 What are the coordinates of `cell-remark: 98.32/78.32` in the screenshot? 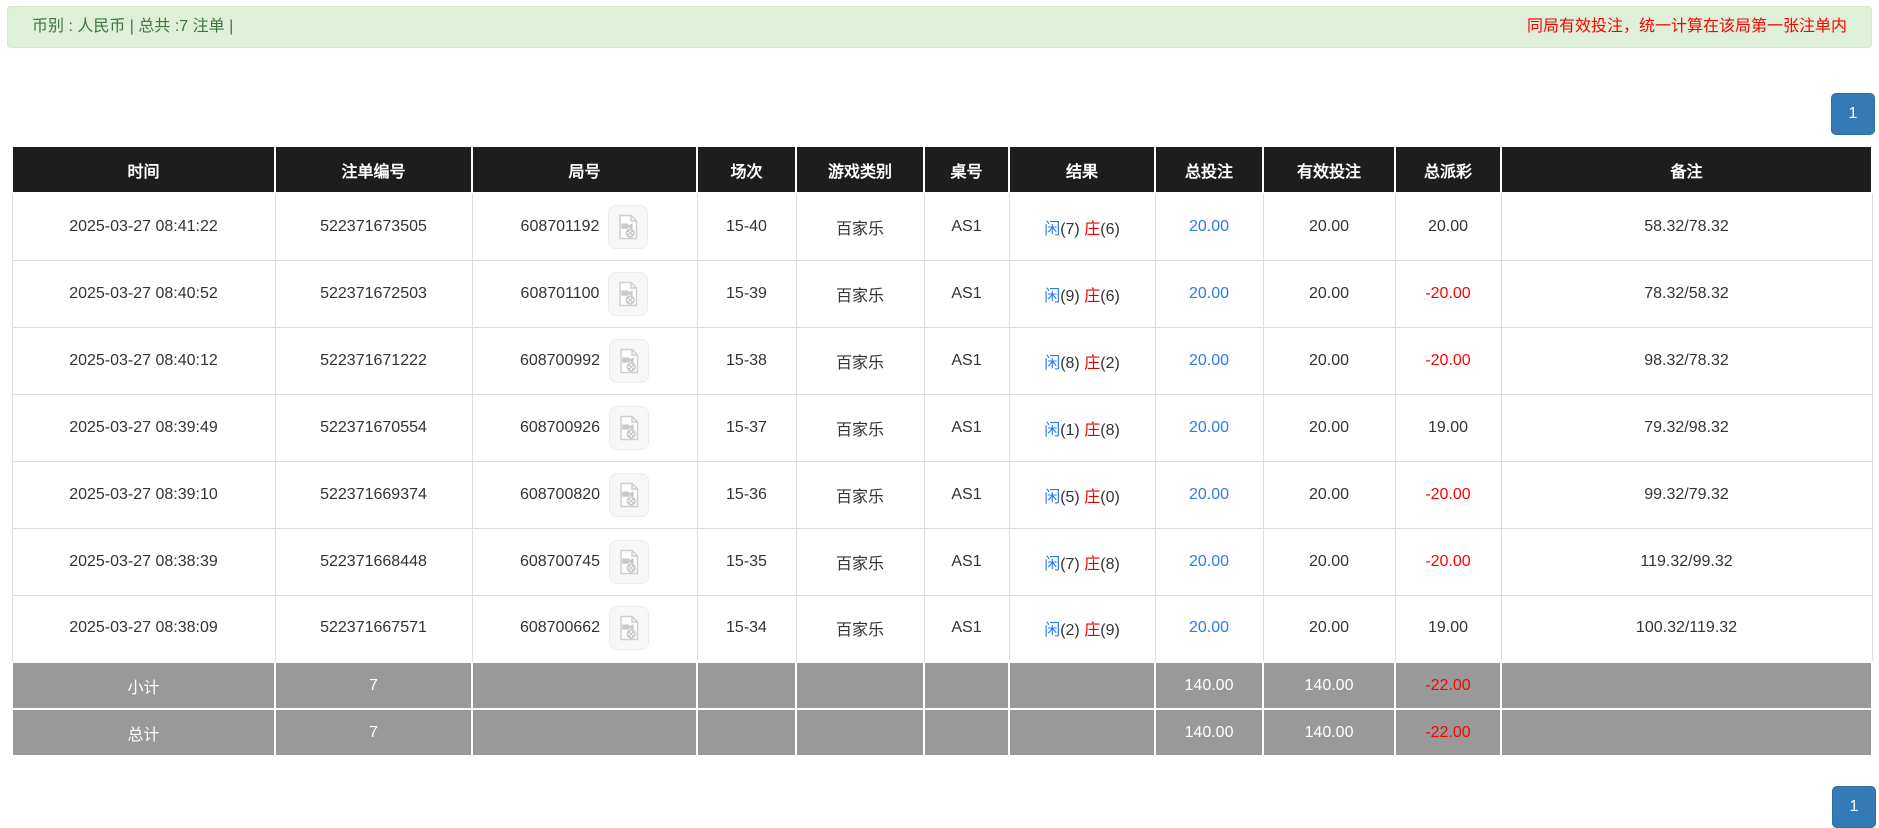 It's located at (1686, 360).